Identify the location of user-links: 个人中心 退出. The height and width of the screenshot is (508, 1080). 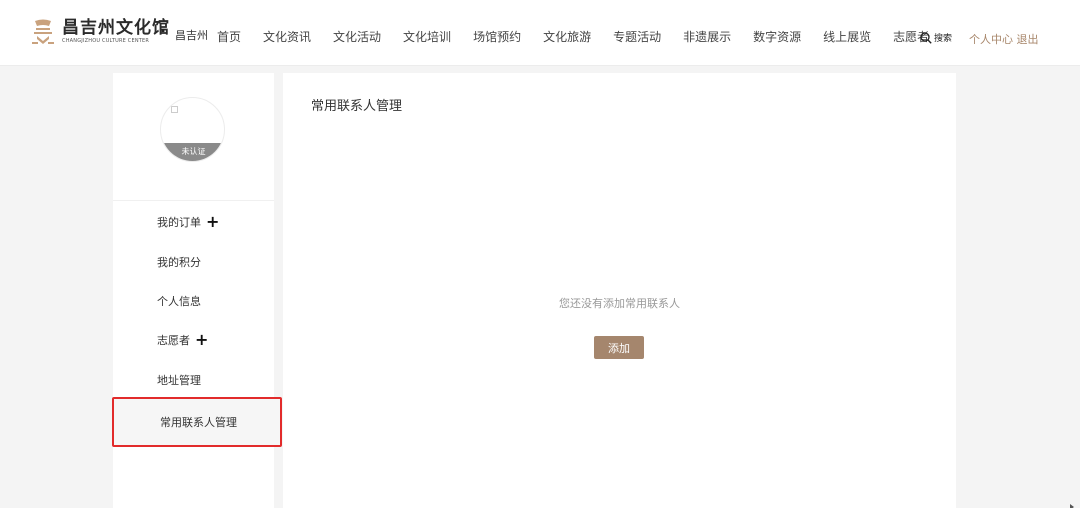
(1004, 39).